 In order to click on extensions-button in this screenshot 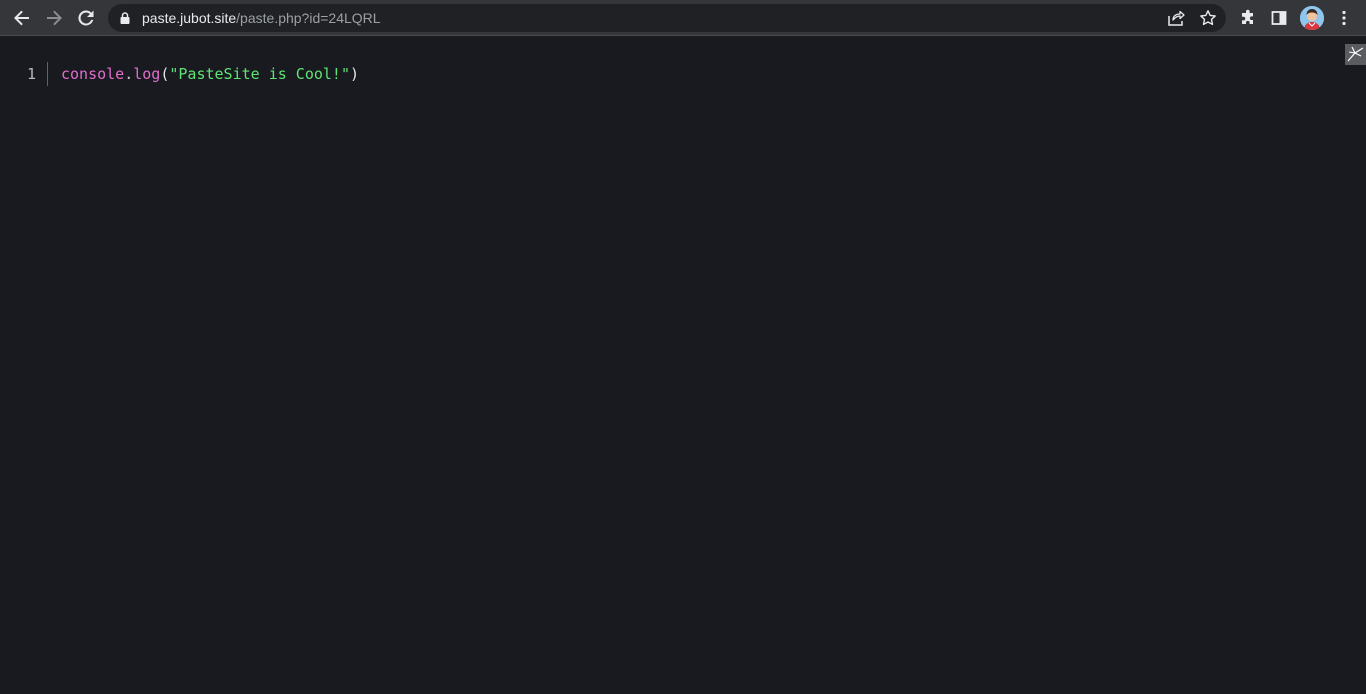, I will do `click(1248, 18)`.